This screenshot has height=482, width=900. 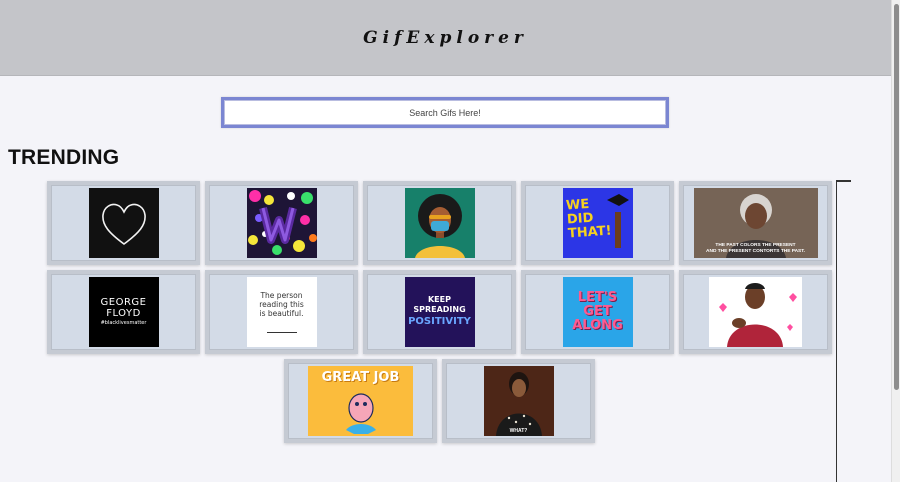 I want to click on gif-caption-line: FLOYD, so click(x=123, y=313).